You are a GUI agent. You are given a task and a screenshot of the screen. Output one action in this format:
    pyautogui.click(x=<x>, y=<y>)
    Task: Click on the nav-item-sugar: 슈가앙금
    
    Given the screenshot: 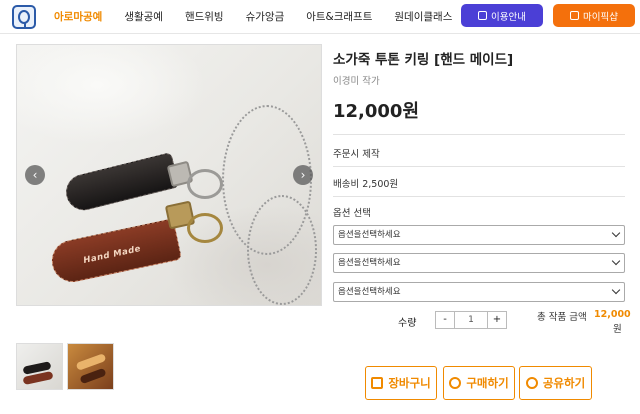 What is the action you would take?
    pyautogui.click(x=265, y=16)
    